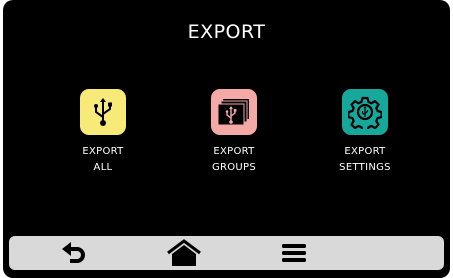 The image size is (453, 278). I want to click on export-settings-icon-box, so click(365, 112).